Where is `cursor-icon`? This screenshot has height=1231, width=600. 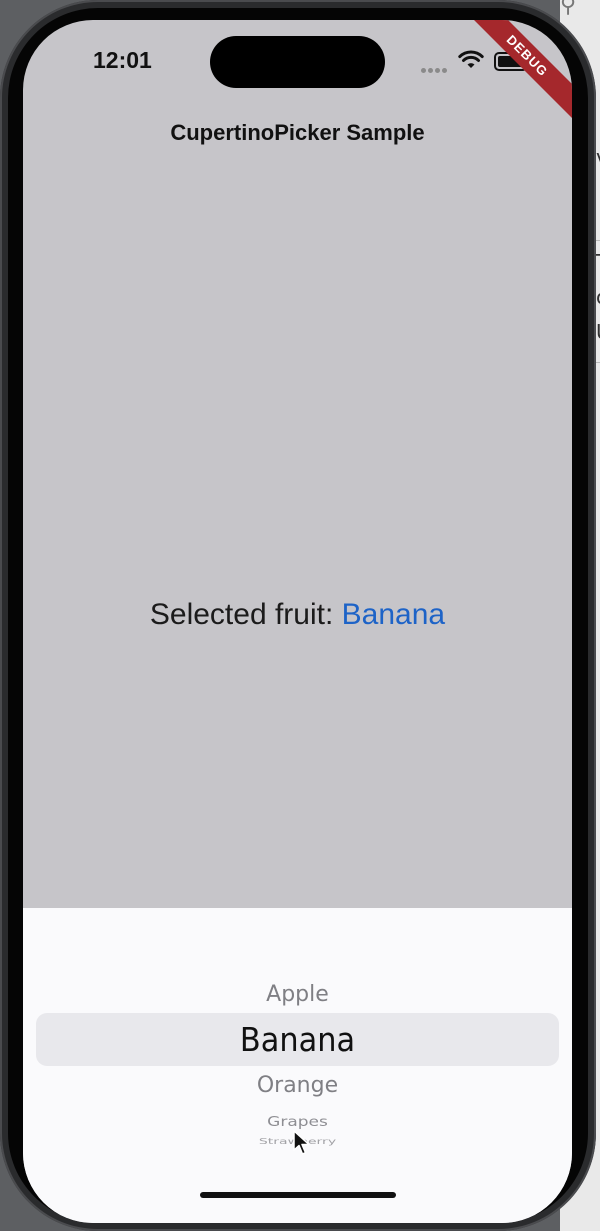
cursor-icon is located at coordinates (301, 1142).